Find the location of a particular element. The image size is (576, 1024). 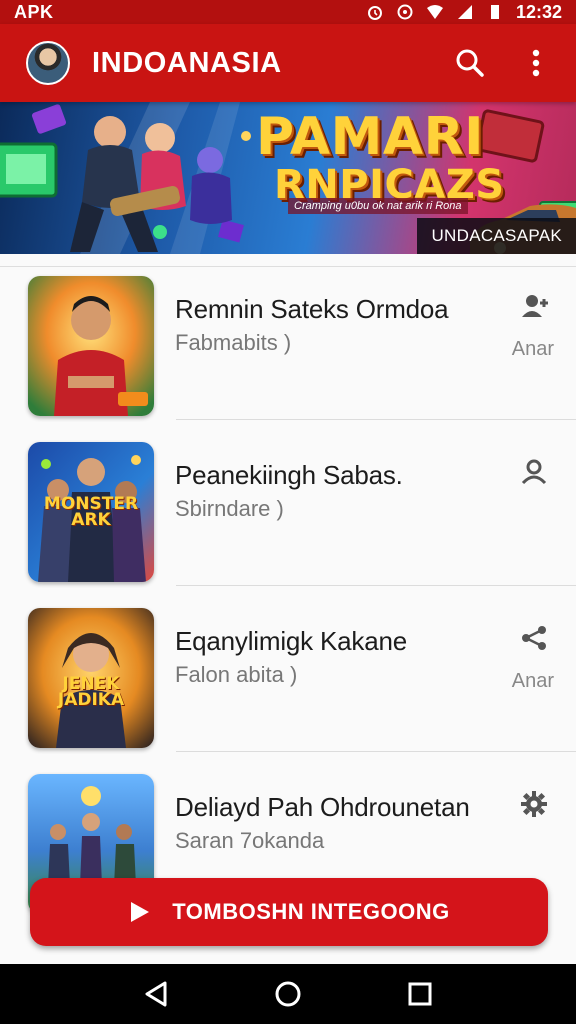

item-subtitle: Fabmabits ) is located at coordinates (233, 342).